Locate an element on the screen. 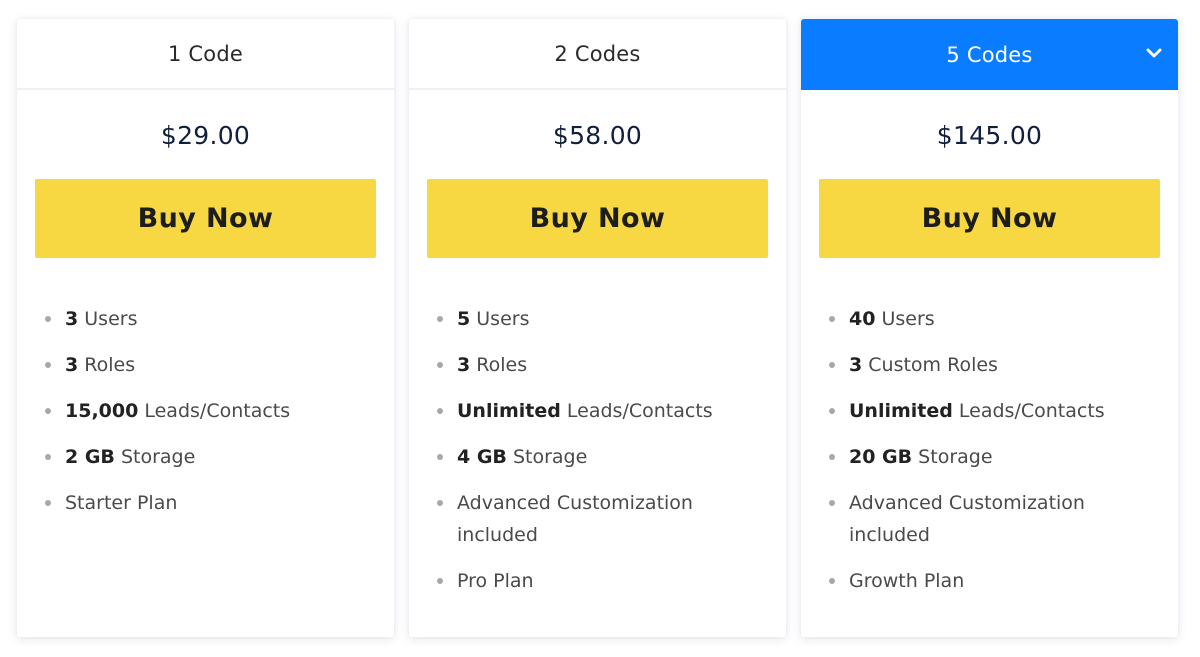 Image resolution: width=1200 pixels, height=657 pixels. feature-label: Custom Roles is located at coordinates (930, 365).